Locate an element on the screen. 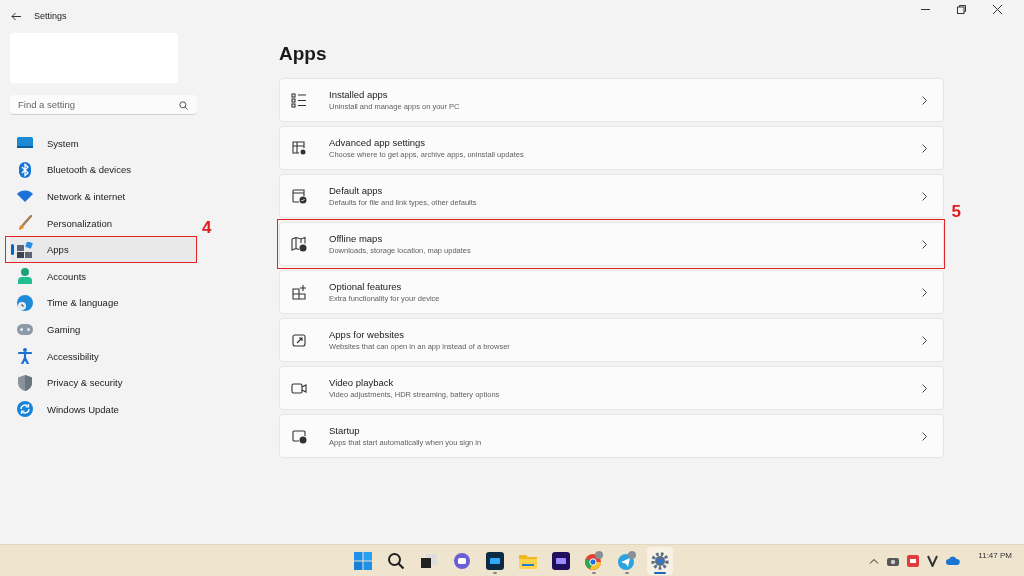 The width and height of the screenshot is (1024, 576). apps-icon is located at coordinates (25, 249).